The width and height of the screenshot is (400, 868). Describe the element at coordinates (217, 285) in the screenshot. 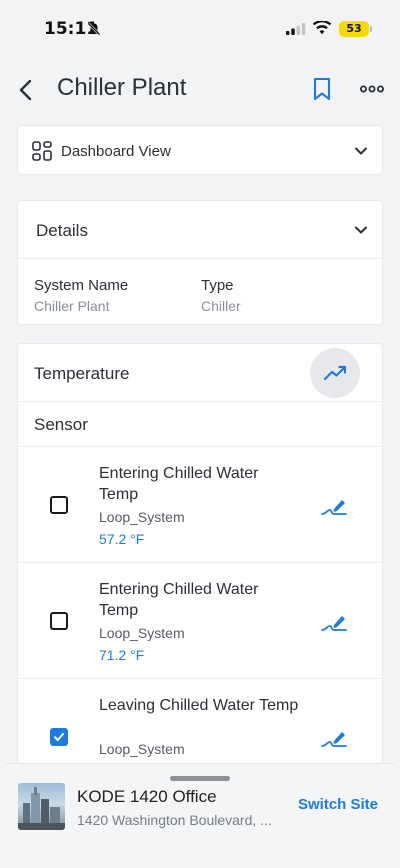

I see `type-label: Type` at that location.